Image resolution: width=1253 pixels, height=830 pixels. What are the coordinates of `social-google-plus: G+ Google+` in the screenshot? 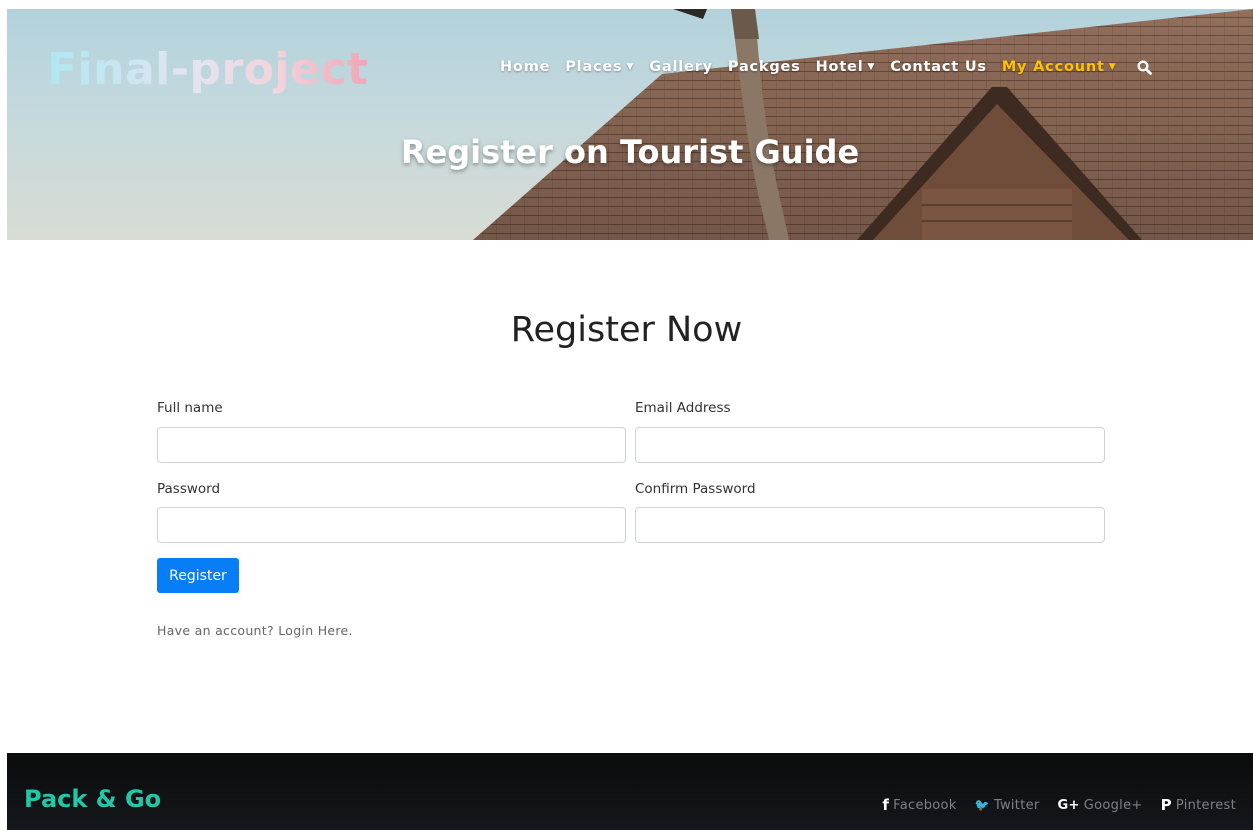 It's located at (1100, 805).